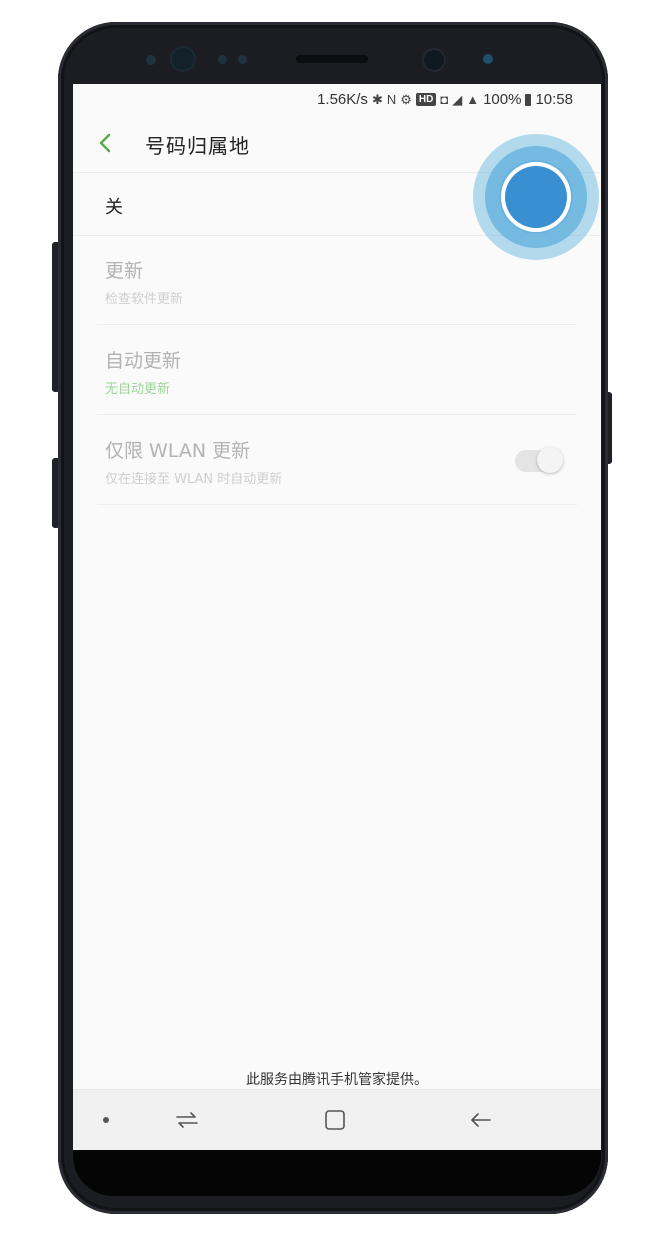 The height and width of the screenshot is (1235, 650). Describe the element at coordinates (406, 99) in the screenshot. I see `settings-status-icon: ⚙` at that location.